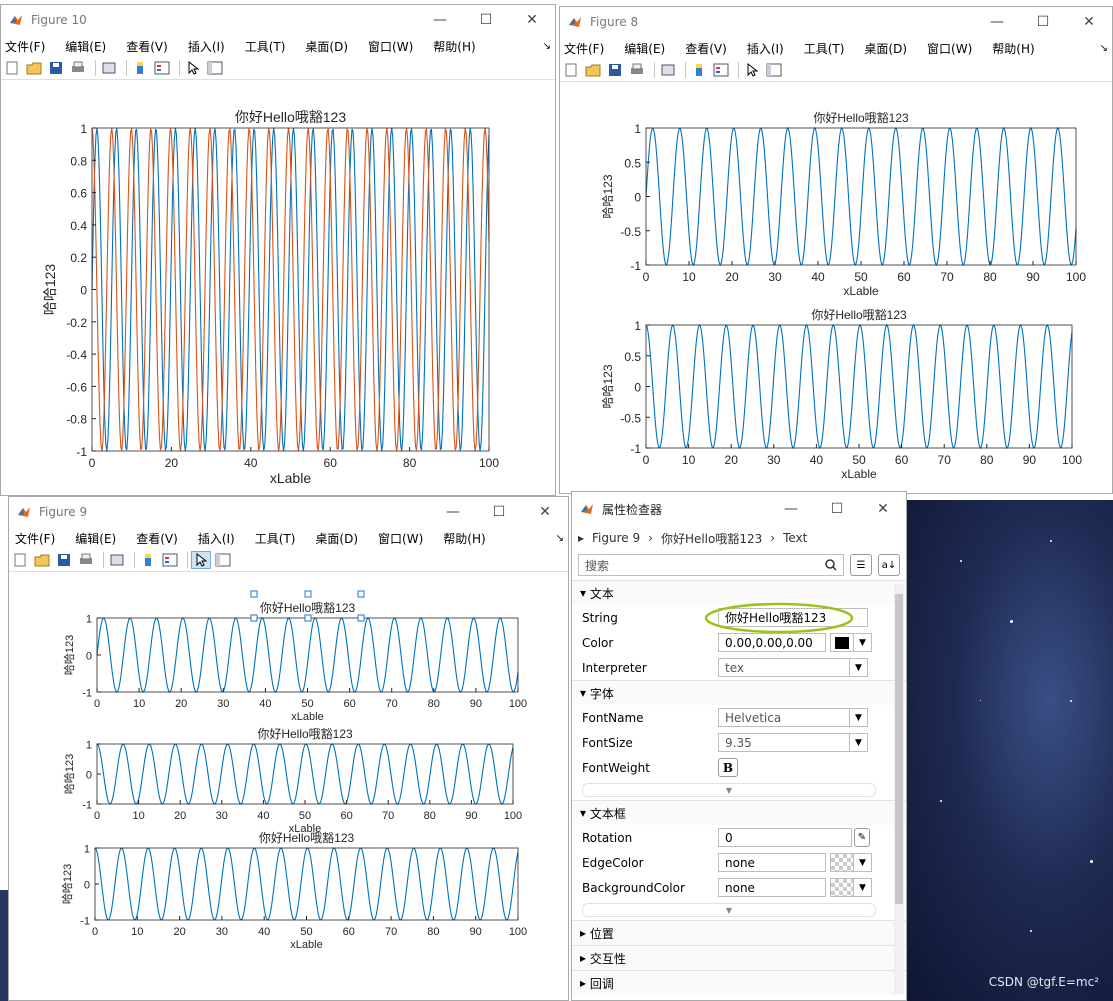 This screenshot has height=1001, width=1113. I want to click on rotation-field: 0, so click(785, 837).